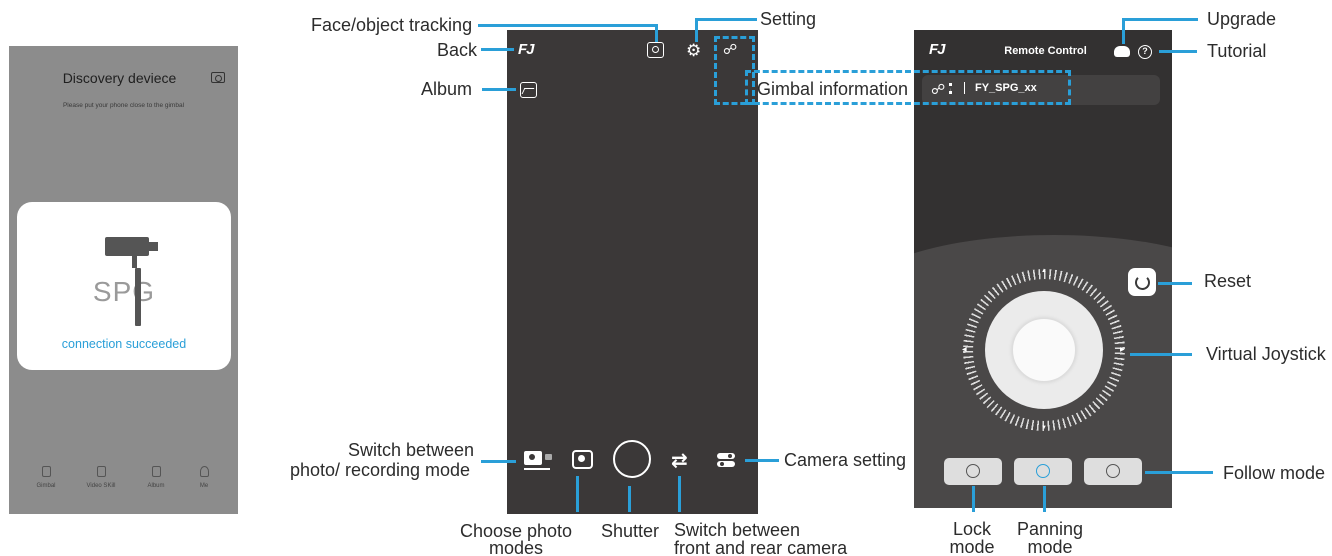 The width and height of the screenshot is (1332, 556). I want to click on callout-panning-line1: Panning, so click(1050, 529).